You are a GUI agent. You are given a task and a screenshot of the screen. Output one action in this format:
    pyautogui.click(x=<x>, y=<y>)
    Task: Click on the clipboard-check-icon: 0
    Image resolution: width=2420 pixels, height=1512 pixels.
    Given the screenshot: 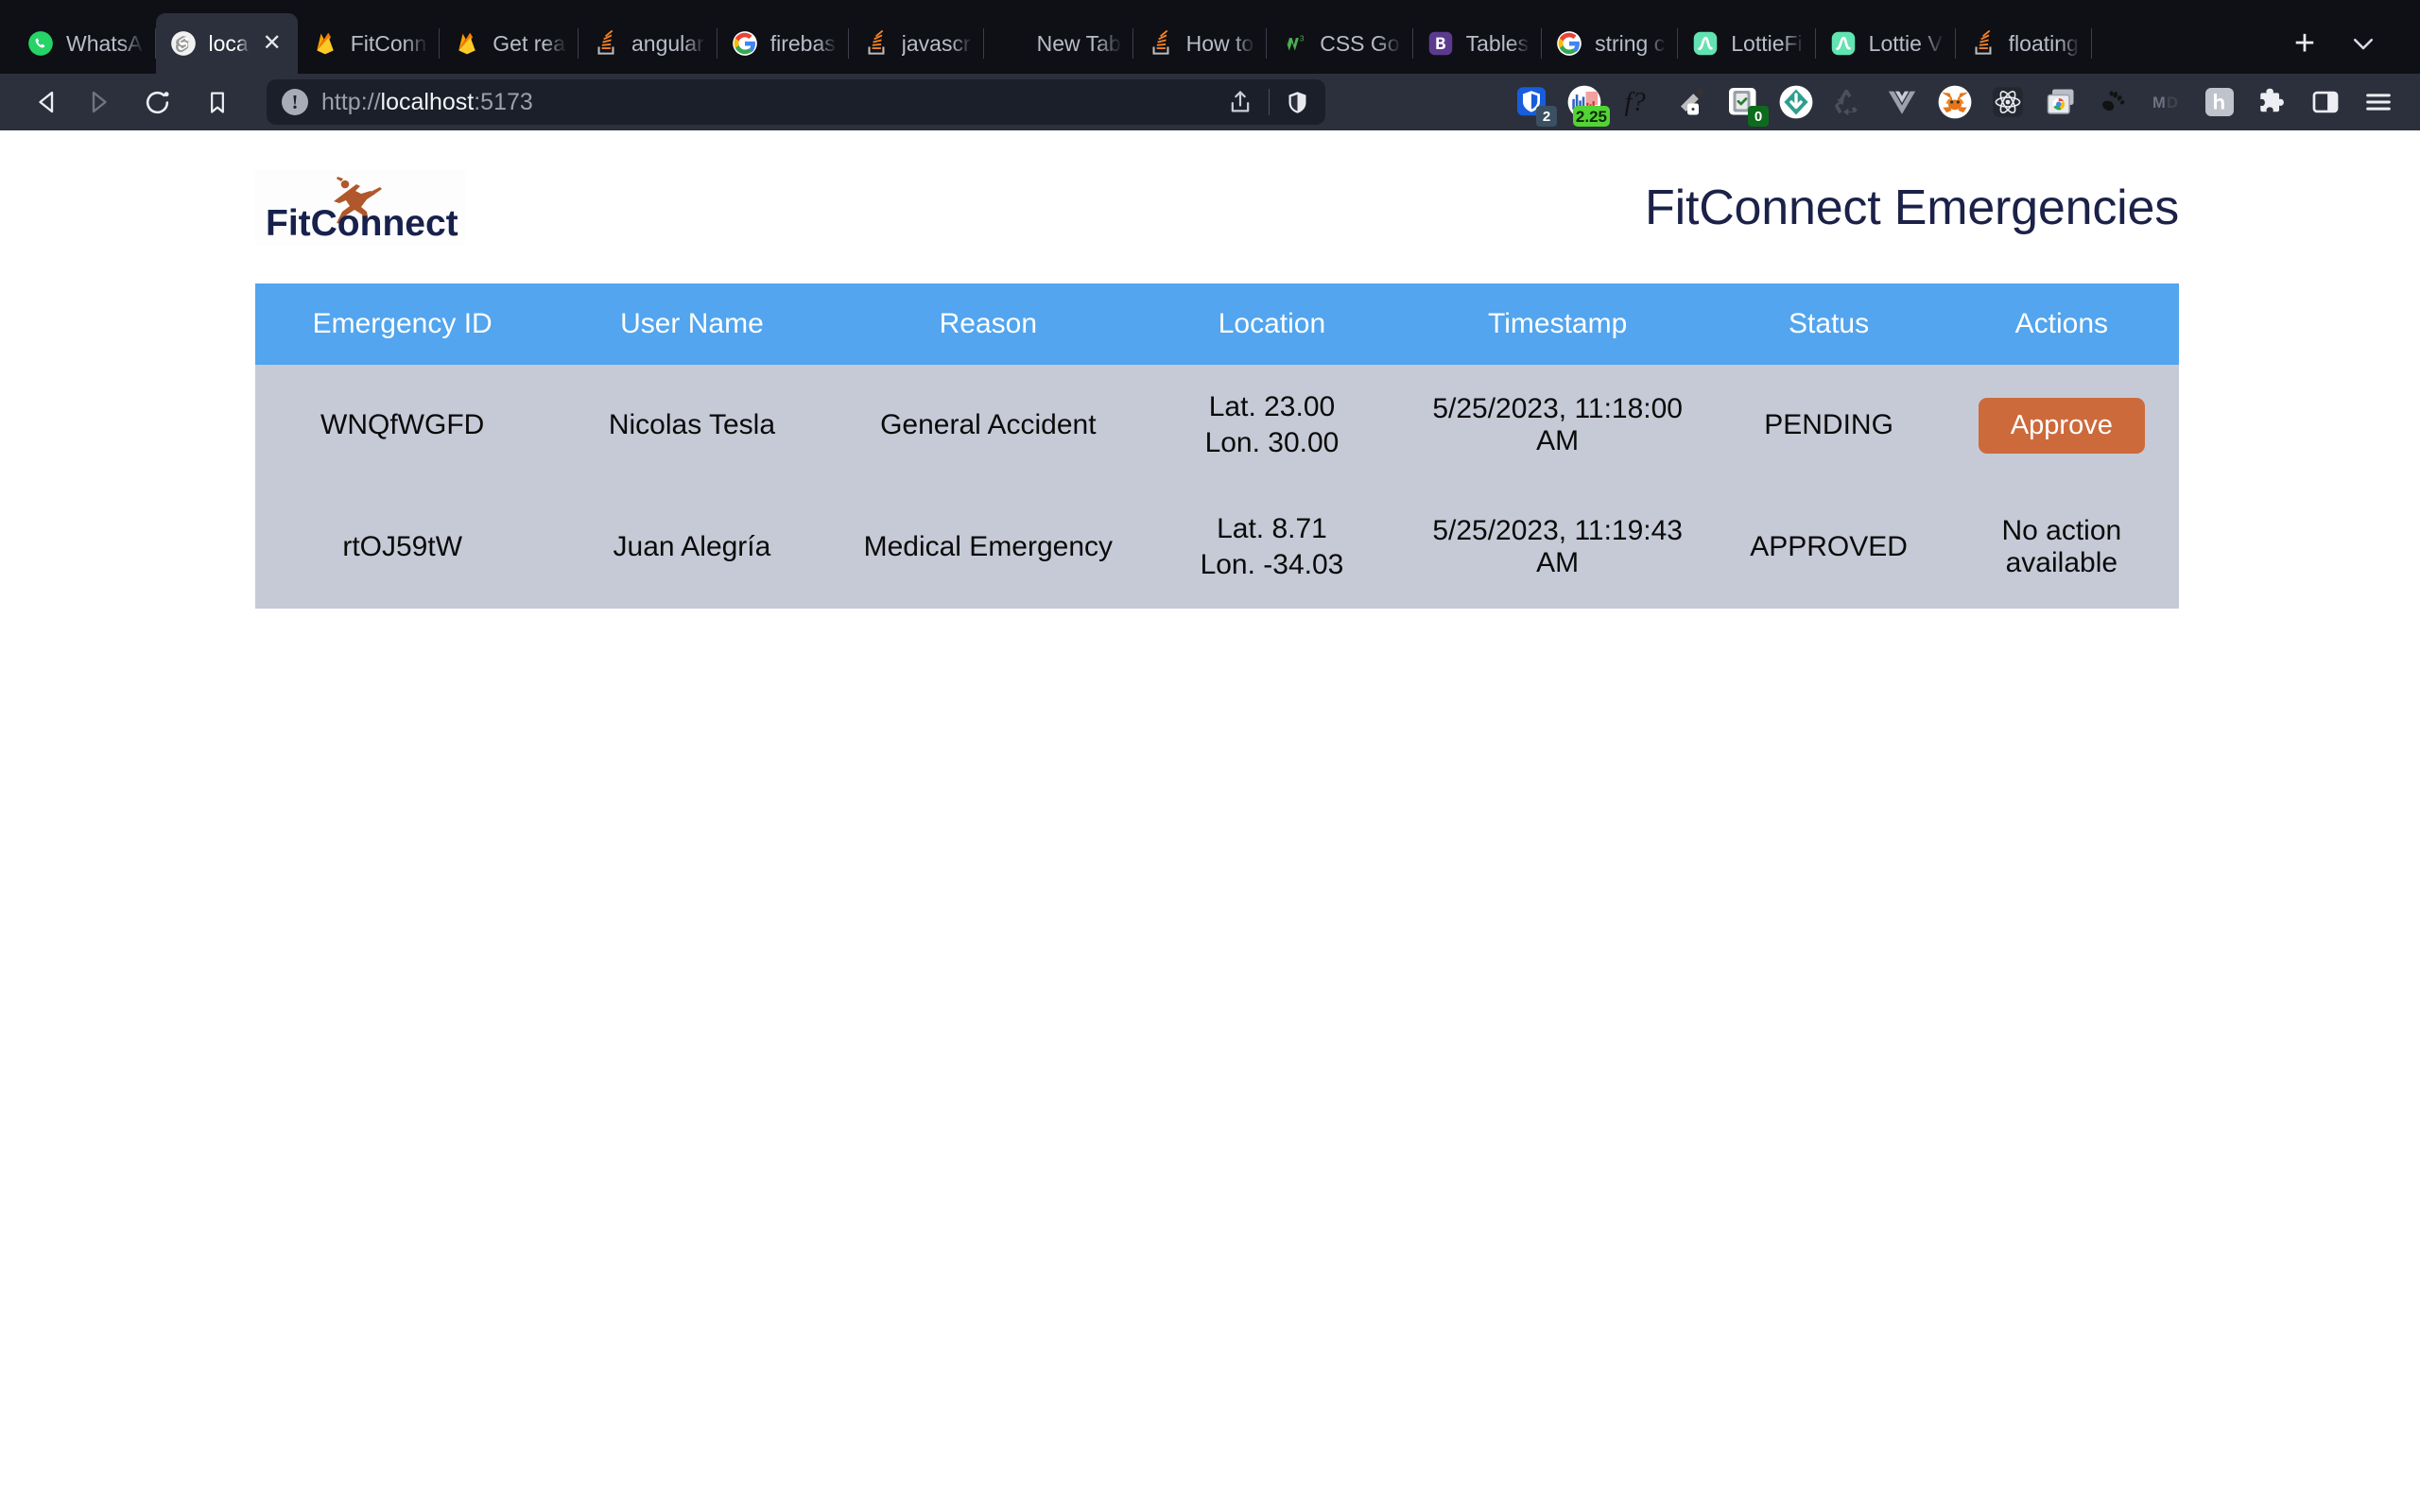 What is the action you would take?
    pyautogui.click(x=1744, y=102)
    